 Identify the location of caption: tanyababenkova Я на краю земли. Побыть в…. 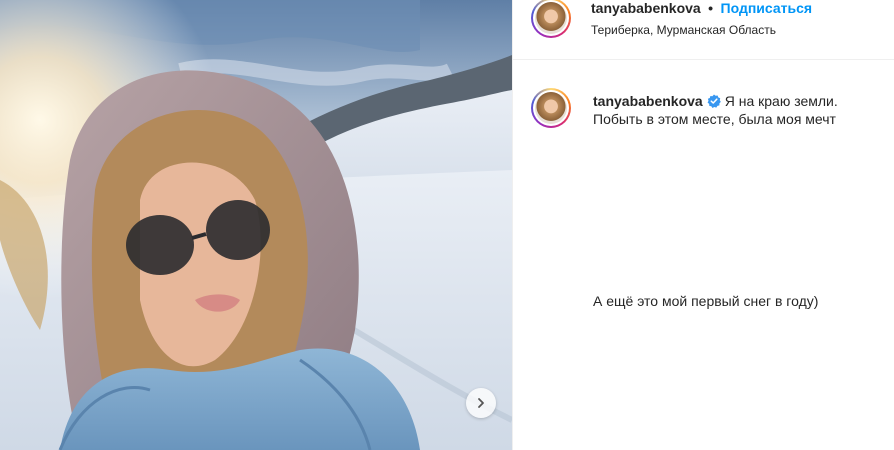
(715, 110).